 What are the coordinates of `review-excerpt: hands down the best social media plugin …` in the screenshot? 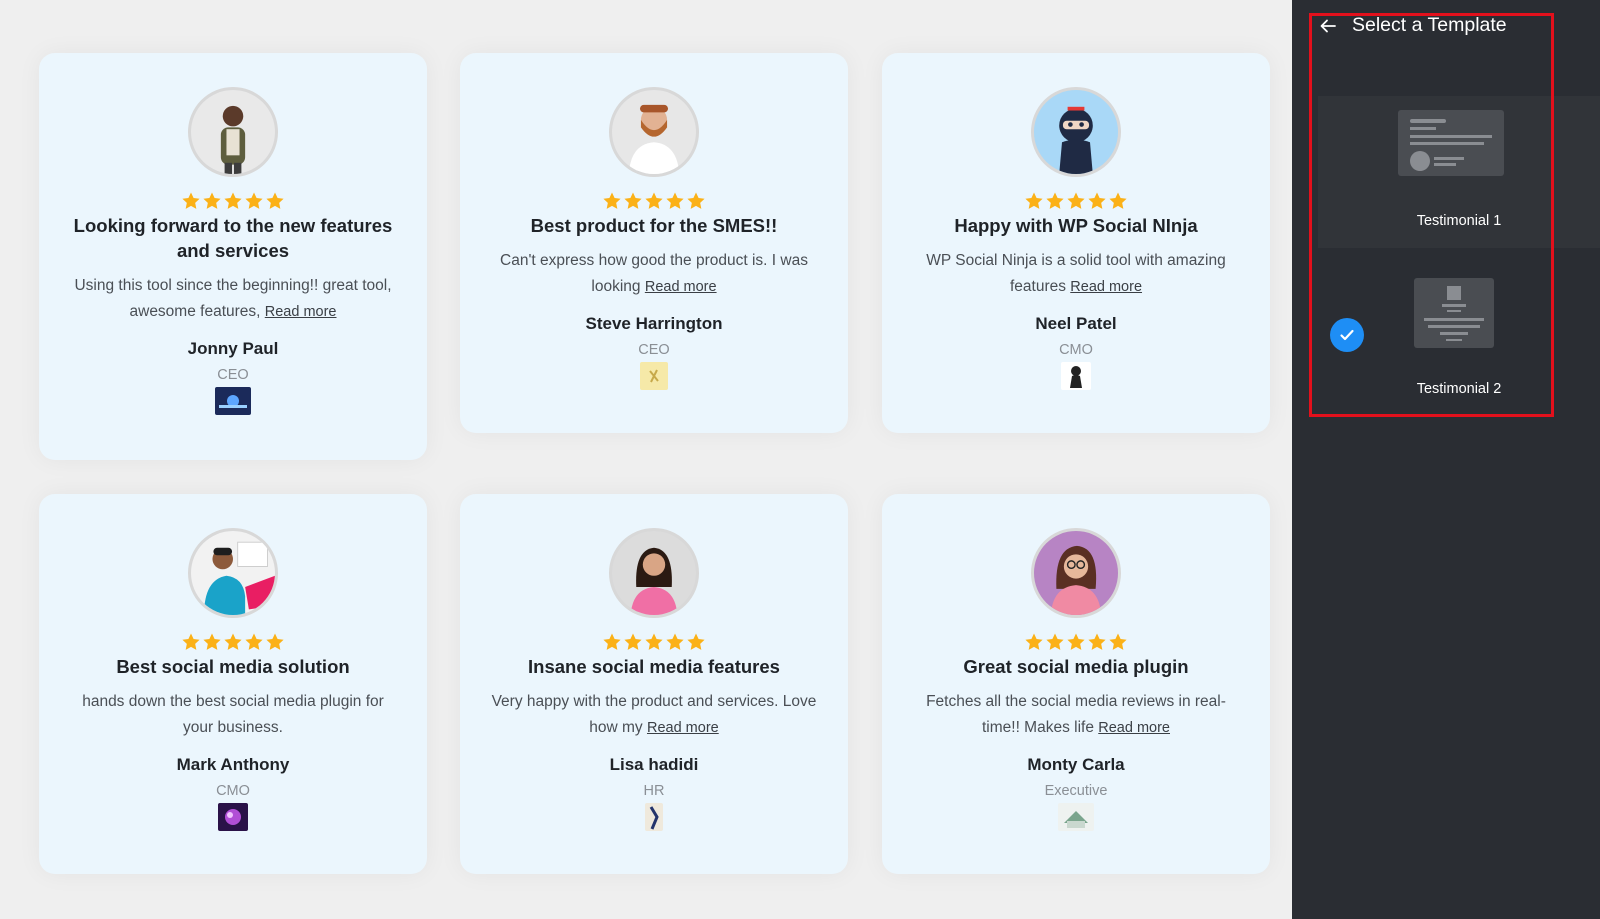 It's located at (233, 714).